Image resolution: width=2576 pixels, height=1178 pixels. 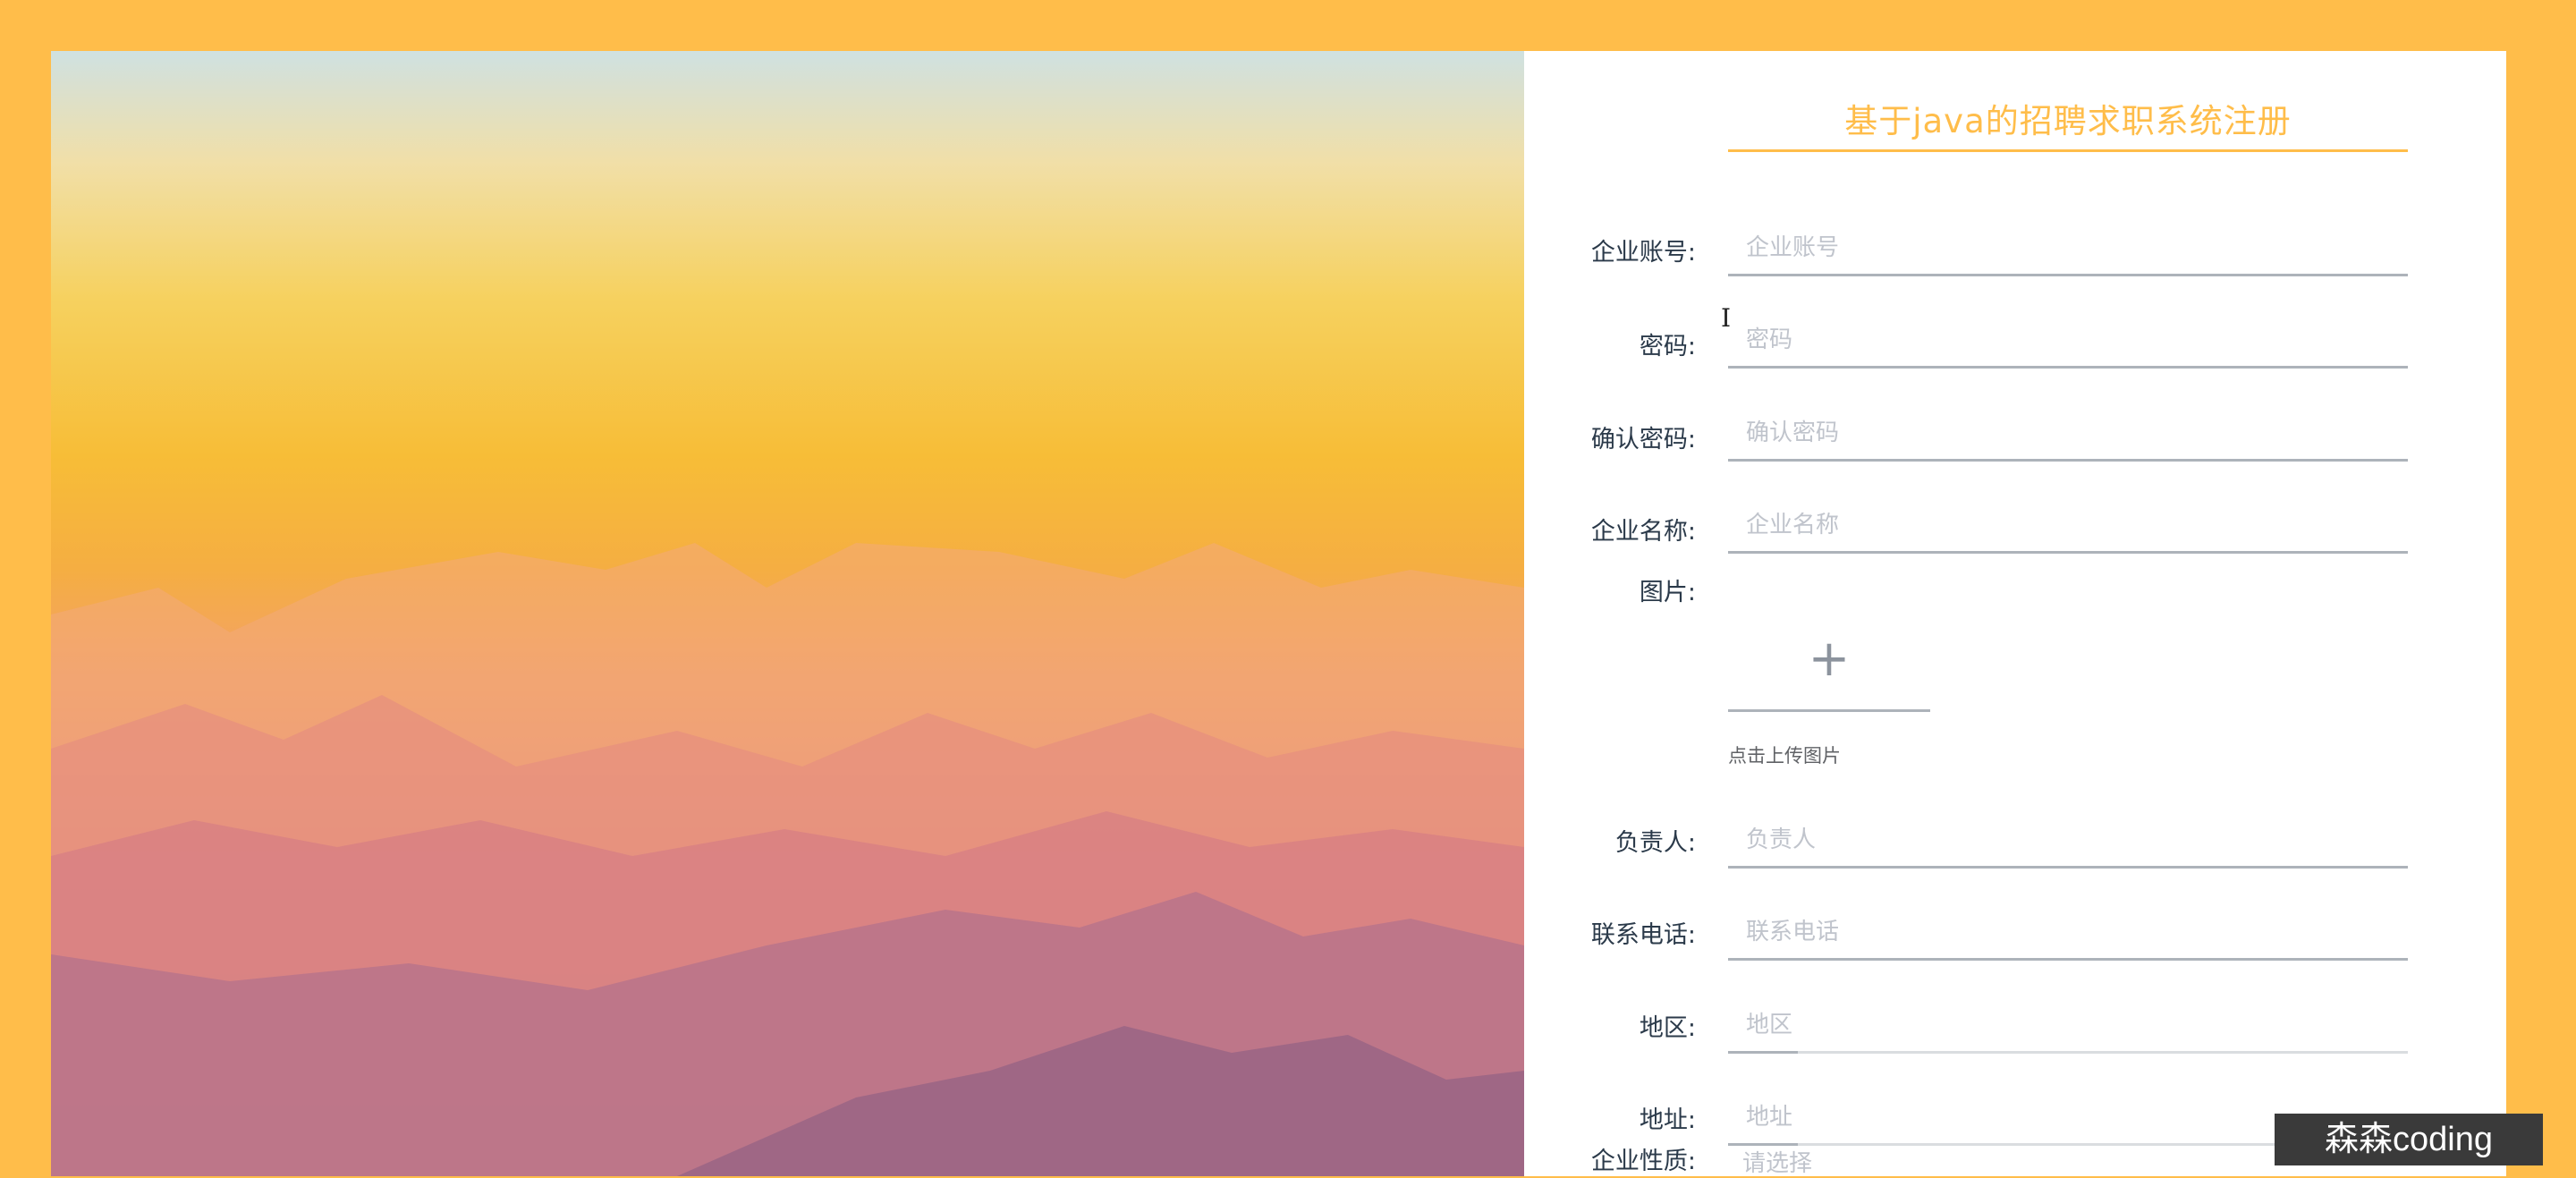 What do you see at coordinates (1643, 935) in the screenshot?
I see `phone-label: 联系电话:` at bounding box center [1643, 935].